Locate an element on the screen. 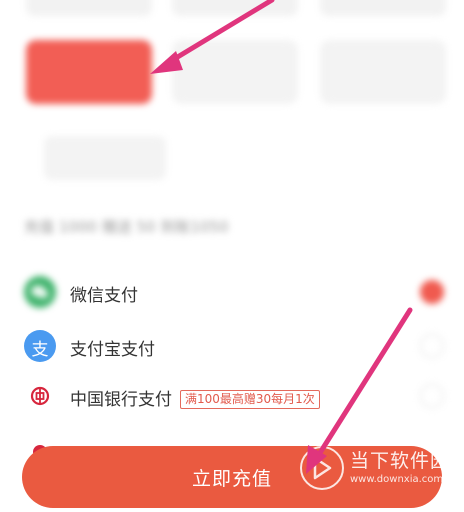 The image size is (464, 512). amount-tile-selected is located at coordinates (89, 72).